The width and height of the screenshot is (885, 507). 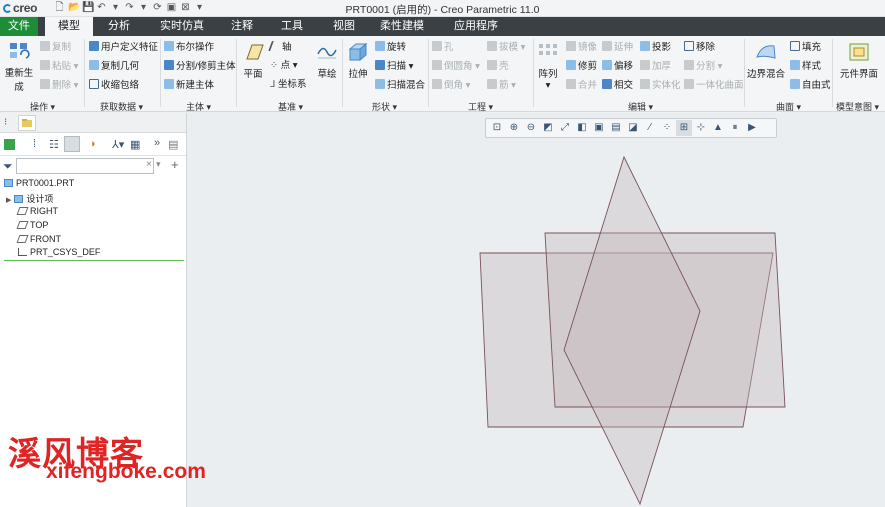 I want to click on settings-icon: ▦, so click(x=135, y=144).